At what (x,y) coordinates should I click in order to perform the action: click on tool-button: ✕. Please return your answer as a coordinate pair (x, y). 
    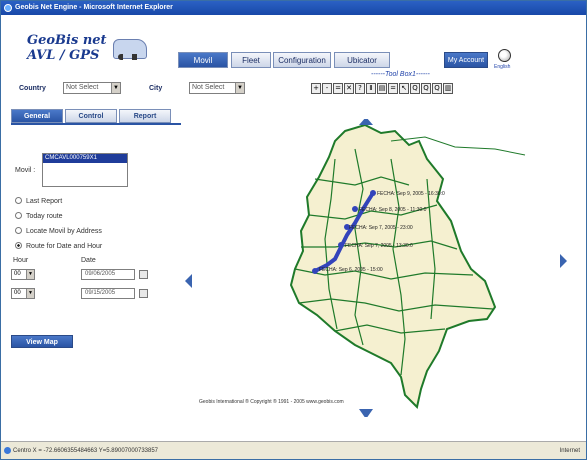
    Looking at the image, I should click on (349, 88).